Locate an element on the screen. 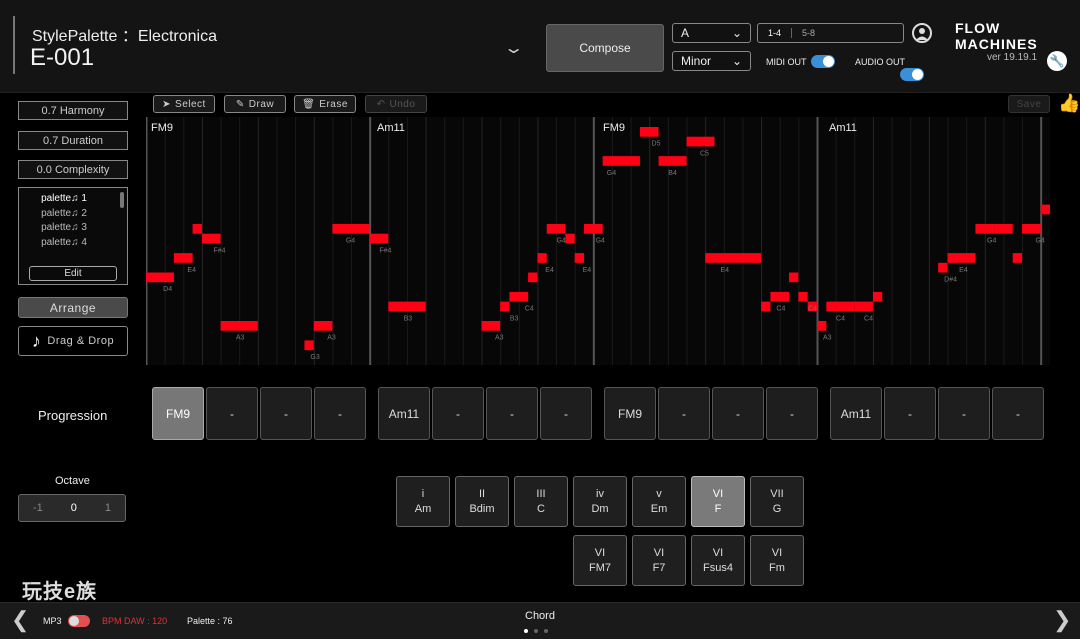  palette-scrollbar is located at coordinates (122, 200).